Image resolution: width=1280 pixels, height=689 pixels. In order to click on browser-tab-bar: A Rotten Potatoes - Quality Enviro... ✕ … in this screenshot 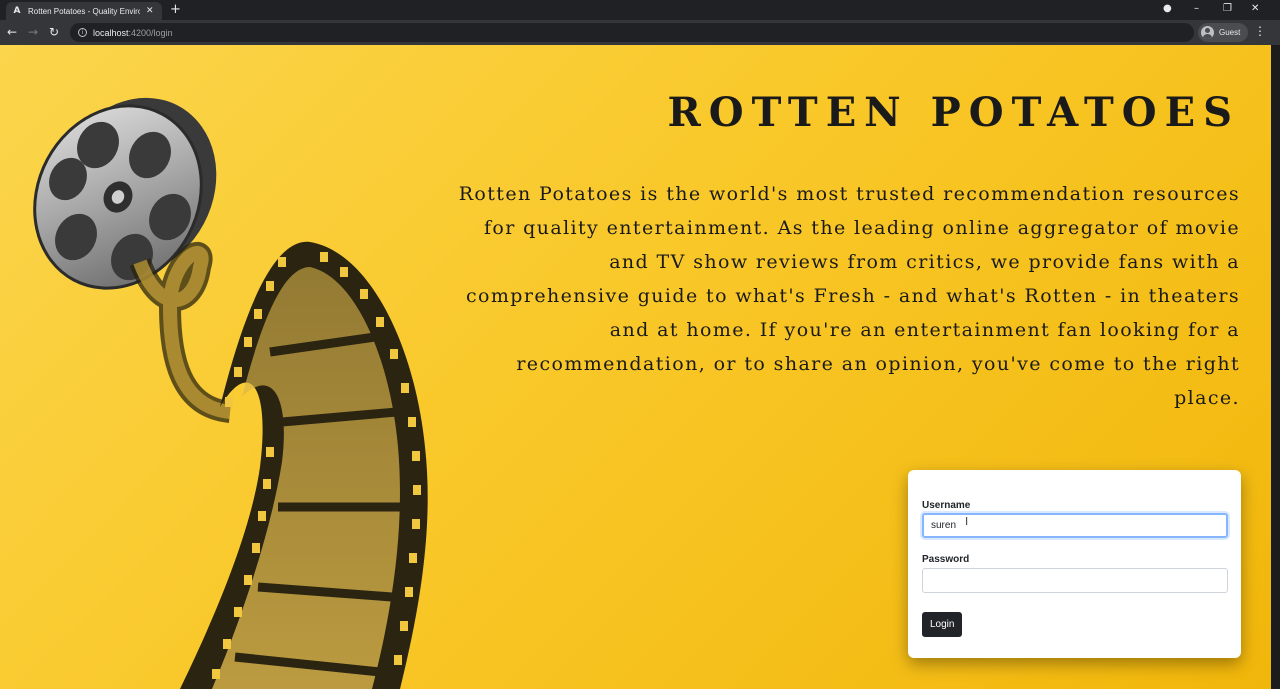, I will do `click(640, 10)`.